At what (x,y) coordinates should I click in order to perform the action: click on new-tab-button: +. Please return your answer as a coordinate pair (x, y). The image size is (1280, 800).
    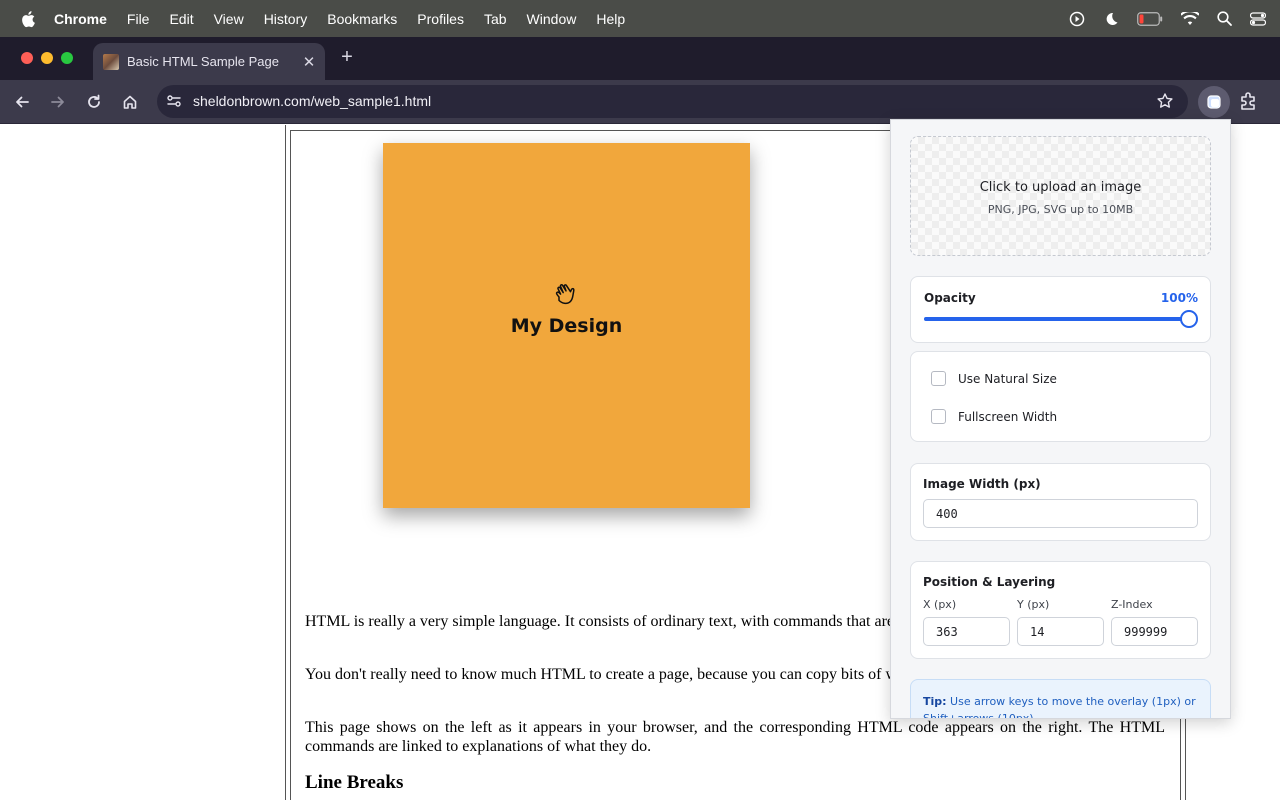
    Looking at the image, I should click on (347, 57).